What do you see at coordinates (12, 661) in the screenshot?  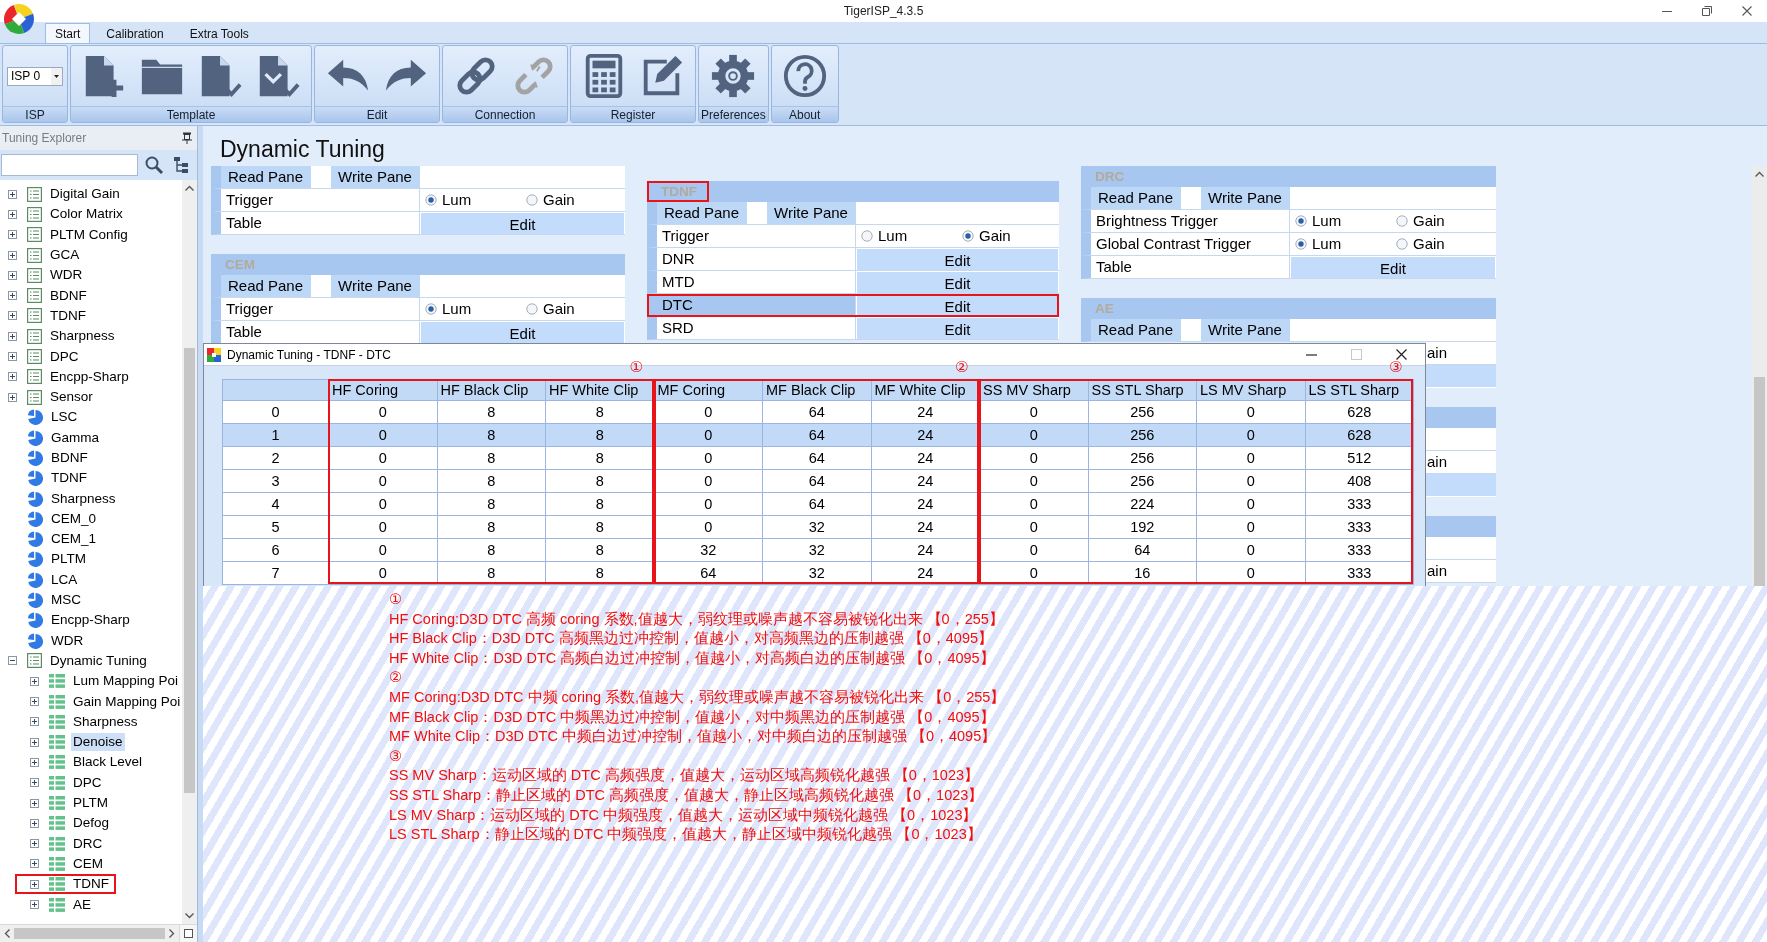 I see `collapse-icon` at bounding box center [12, 661].